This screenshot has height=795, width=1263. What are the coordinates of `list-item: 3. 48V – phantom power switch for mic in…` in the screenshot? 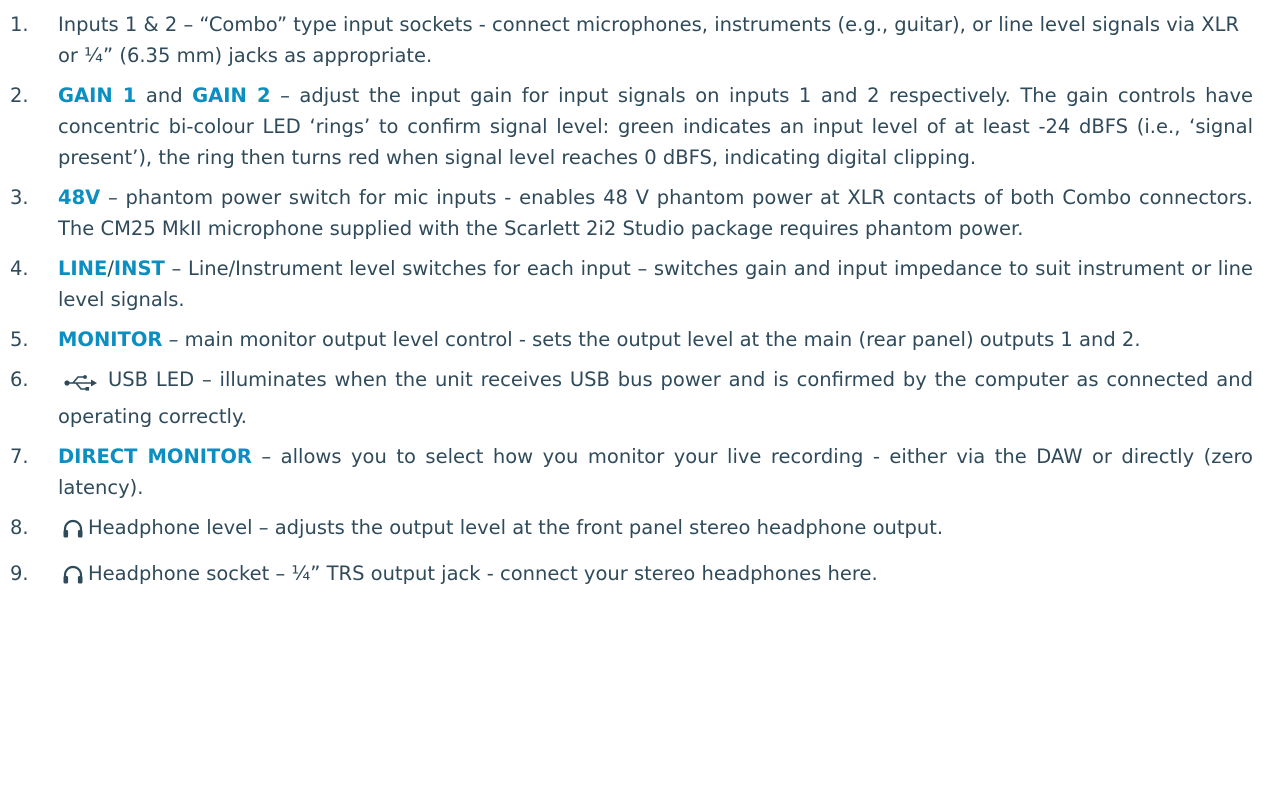 It's located at (631, 213).